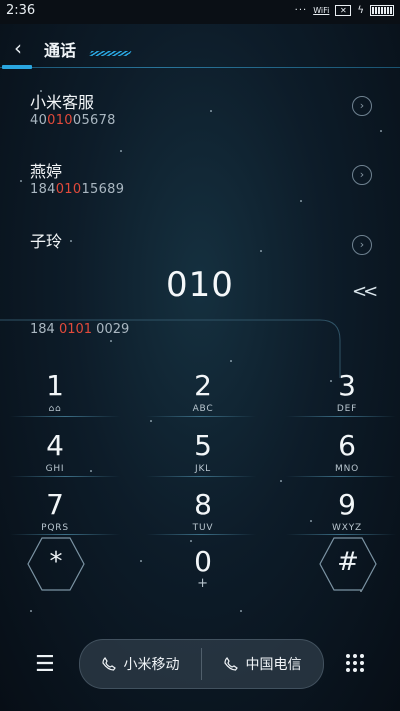  I want to click on contact-name: 小米客服, so click(62, 102).